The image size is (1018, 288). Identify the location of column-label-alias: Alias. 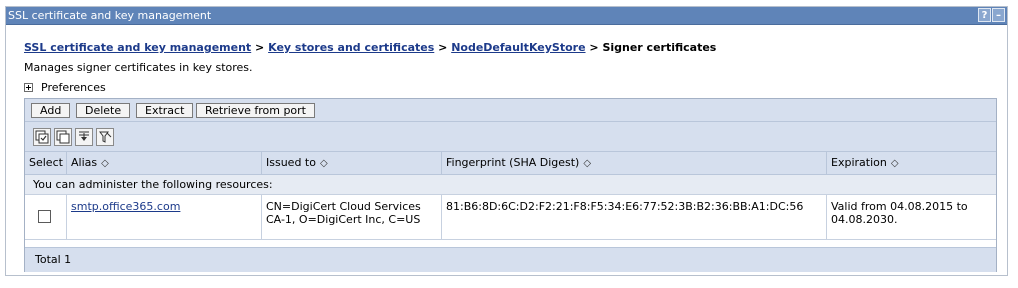
(84, 162).